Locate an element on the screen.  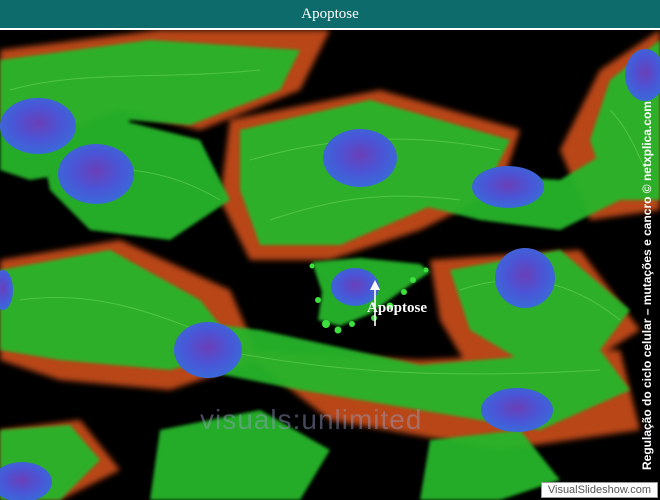
apoptose-annotation-label: Apoptose is located at coordinates (397, 308).